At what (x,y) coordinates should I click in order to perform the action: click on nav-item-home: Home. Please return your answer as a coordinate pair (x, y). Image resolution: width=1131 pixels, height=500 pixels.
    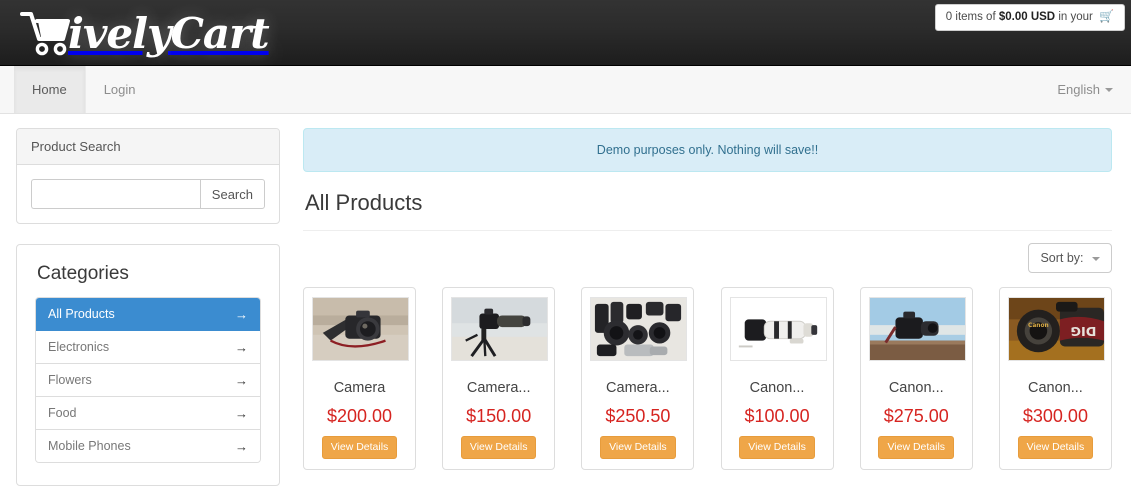
    Looking at the image, I should click on (50, 89).